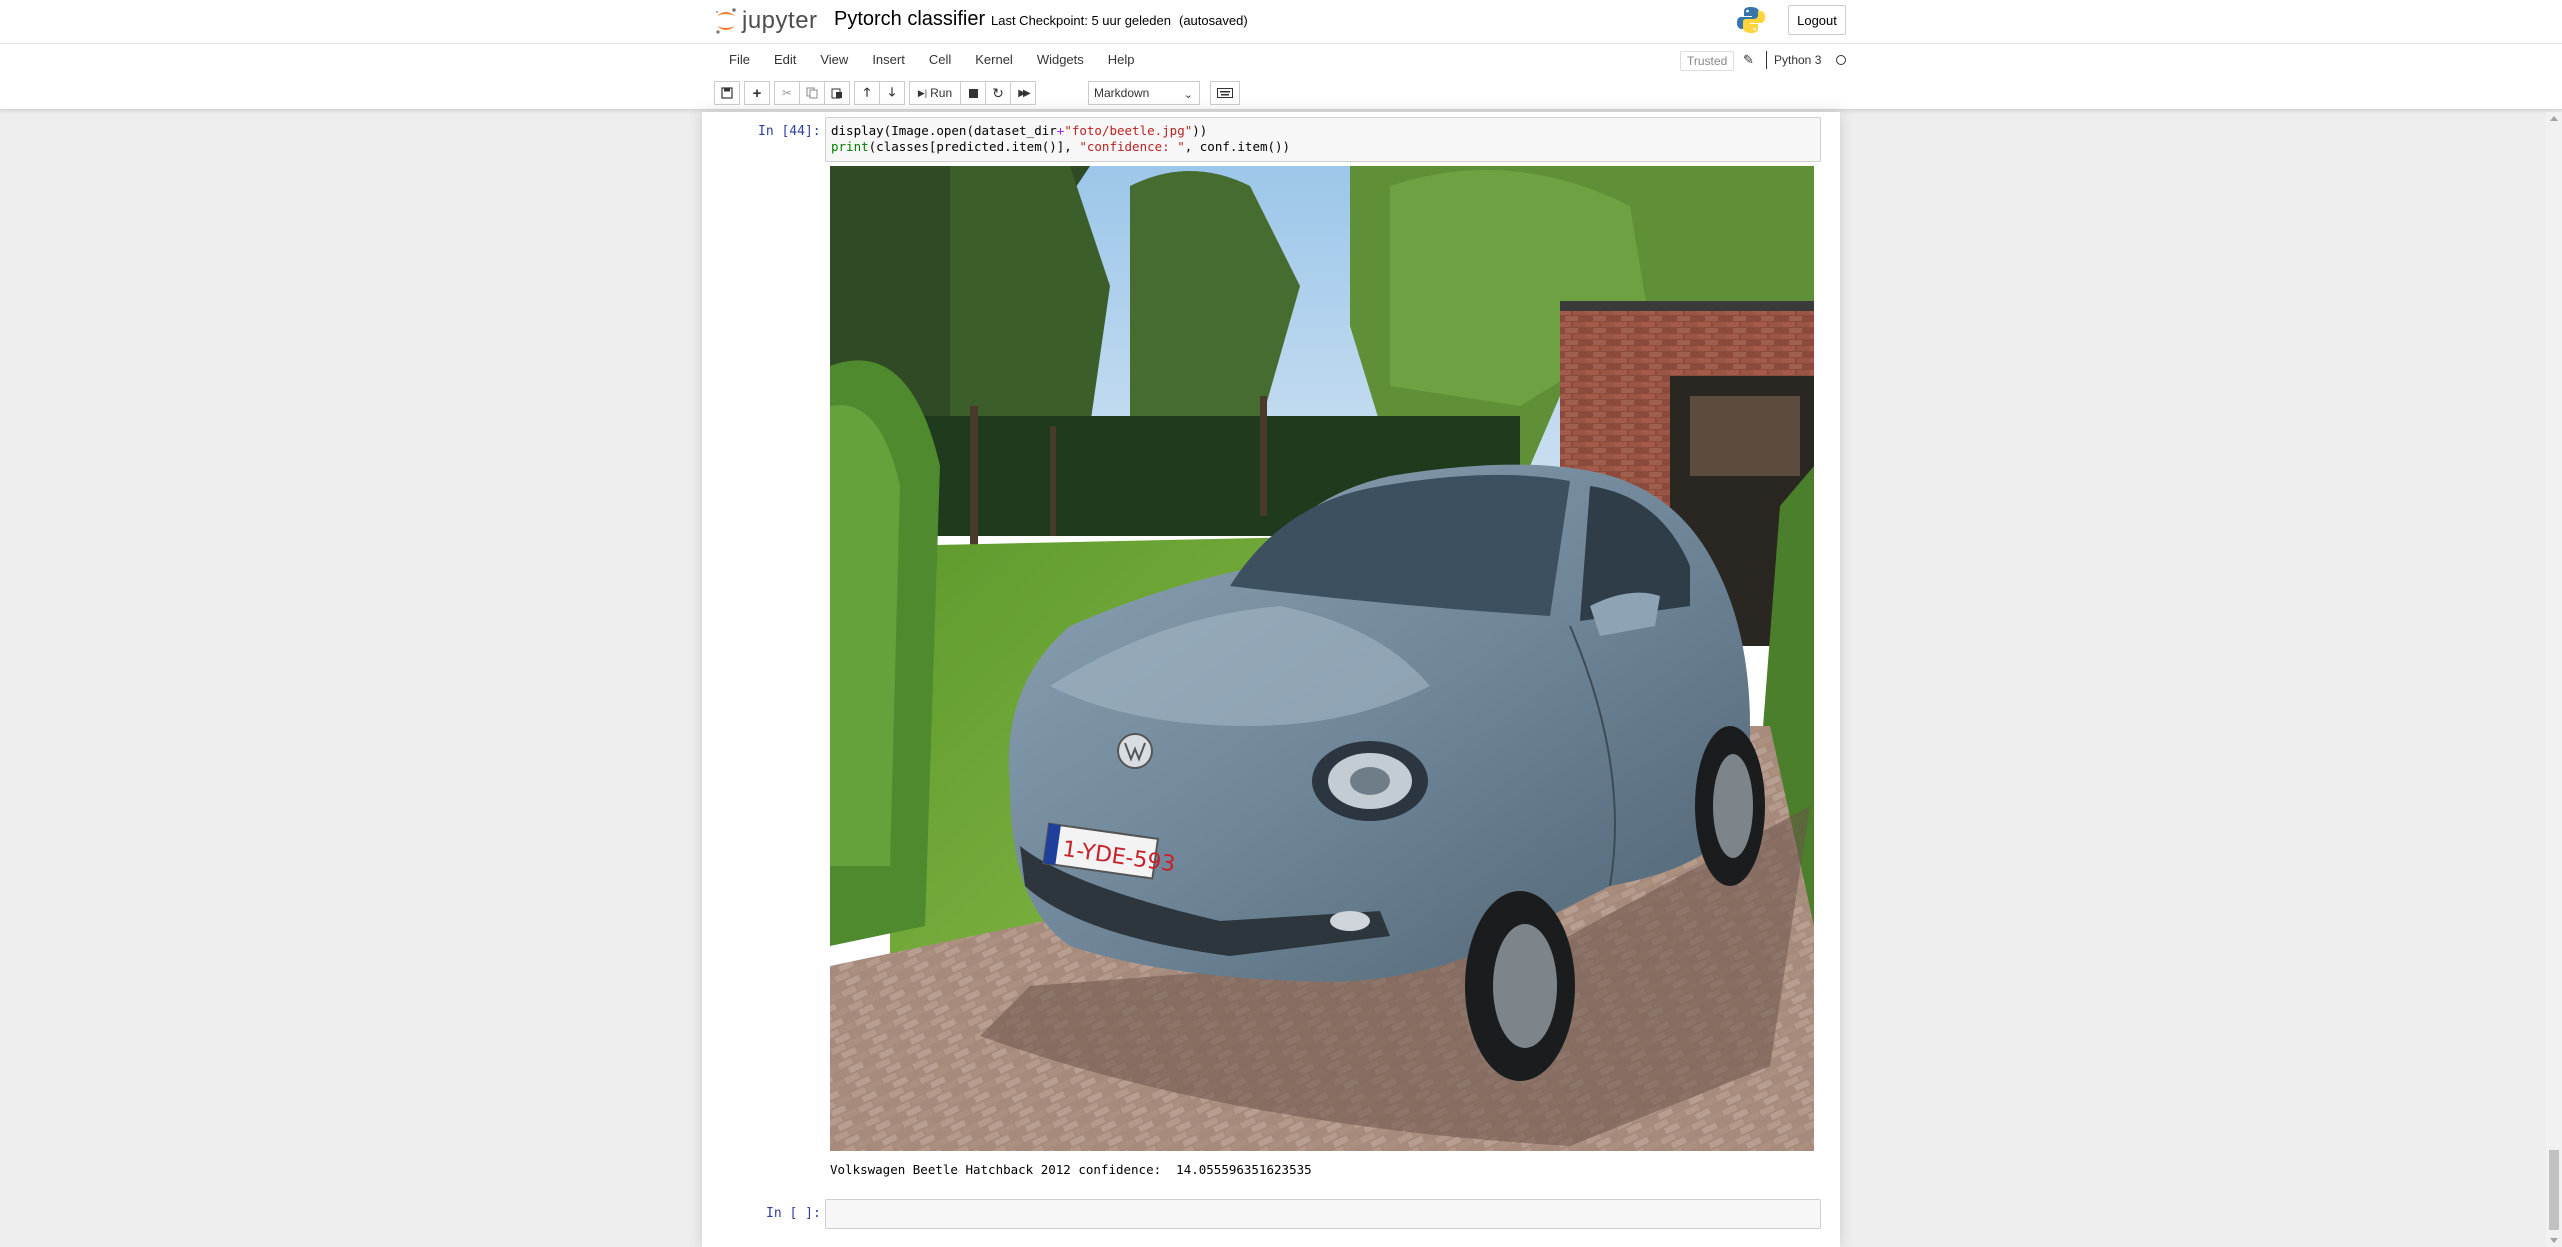  Describe the element at coordinates (944, 130) in the screenshot. I see `code-line-1-part-a: display(Image.open(dataset_dir` at that location.